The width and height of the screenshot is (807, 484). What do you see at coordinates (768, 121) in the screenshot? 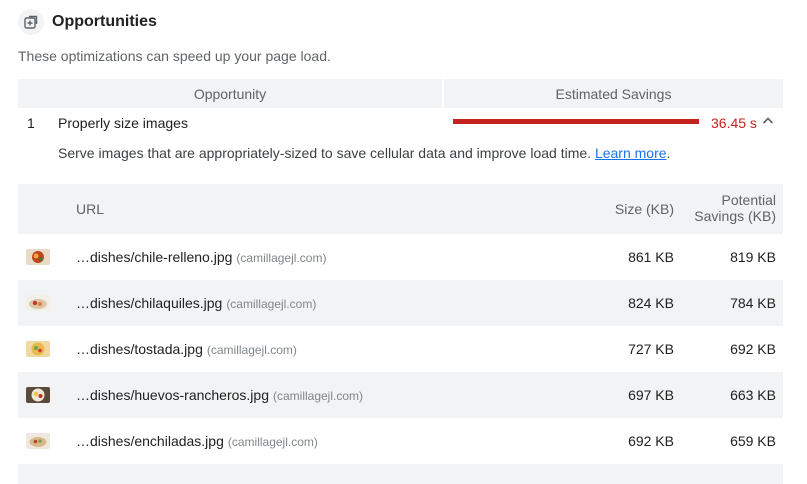
I see `chevron-up-icon` at bounding box center [768, 121].